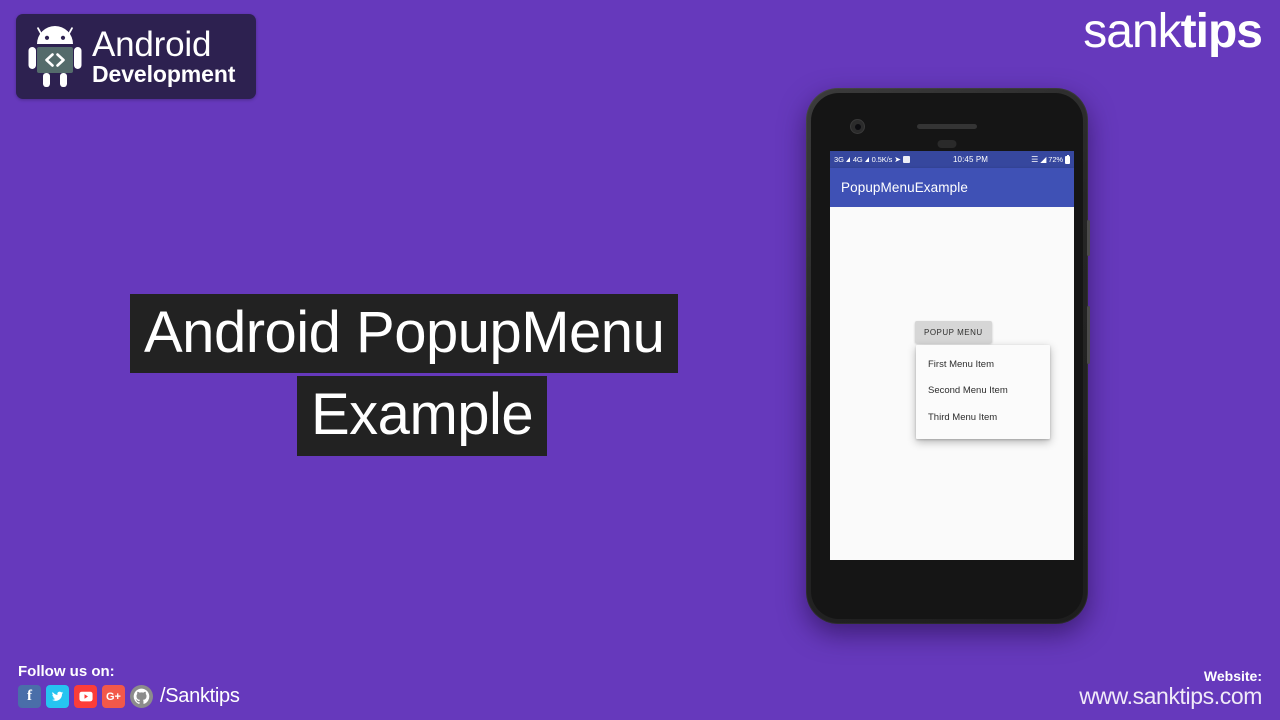 Image resolution: width=1280 pixels, height=720 pixels. What do you see at coordinates (839, 159) in the screenshot?
I see `network-3g-label: 3G` at bounding box center [839, 159].